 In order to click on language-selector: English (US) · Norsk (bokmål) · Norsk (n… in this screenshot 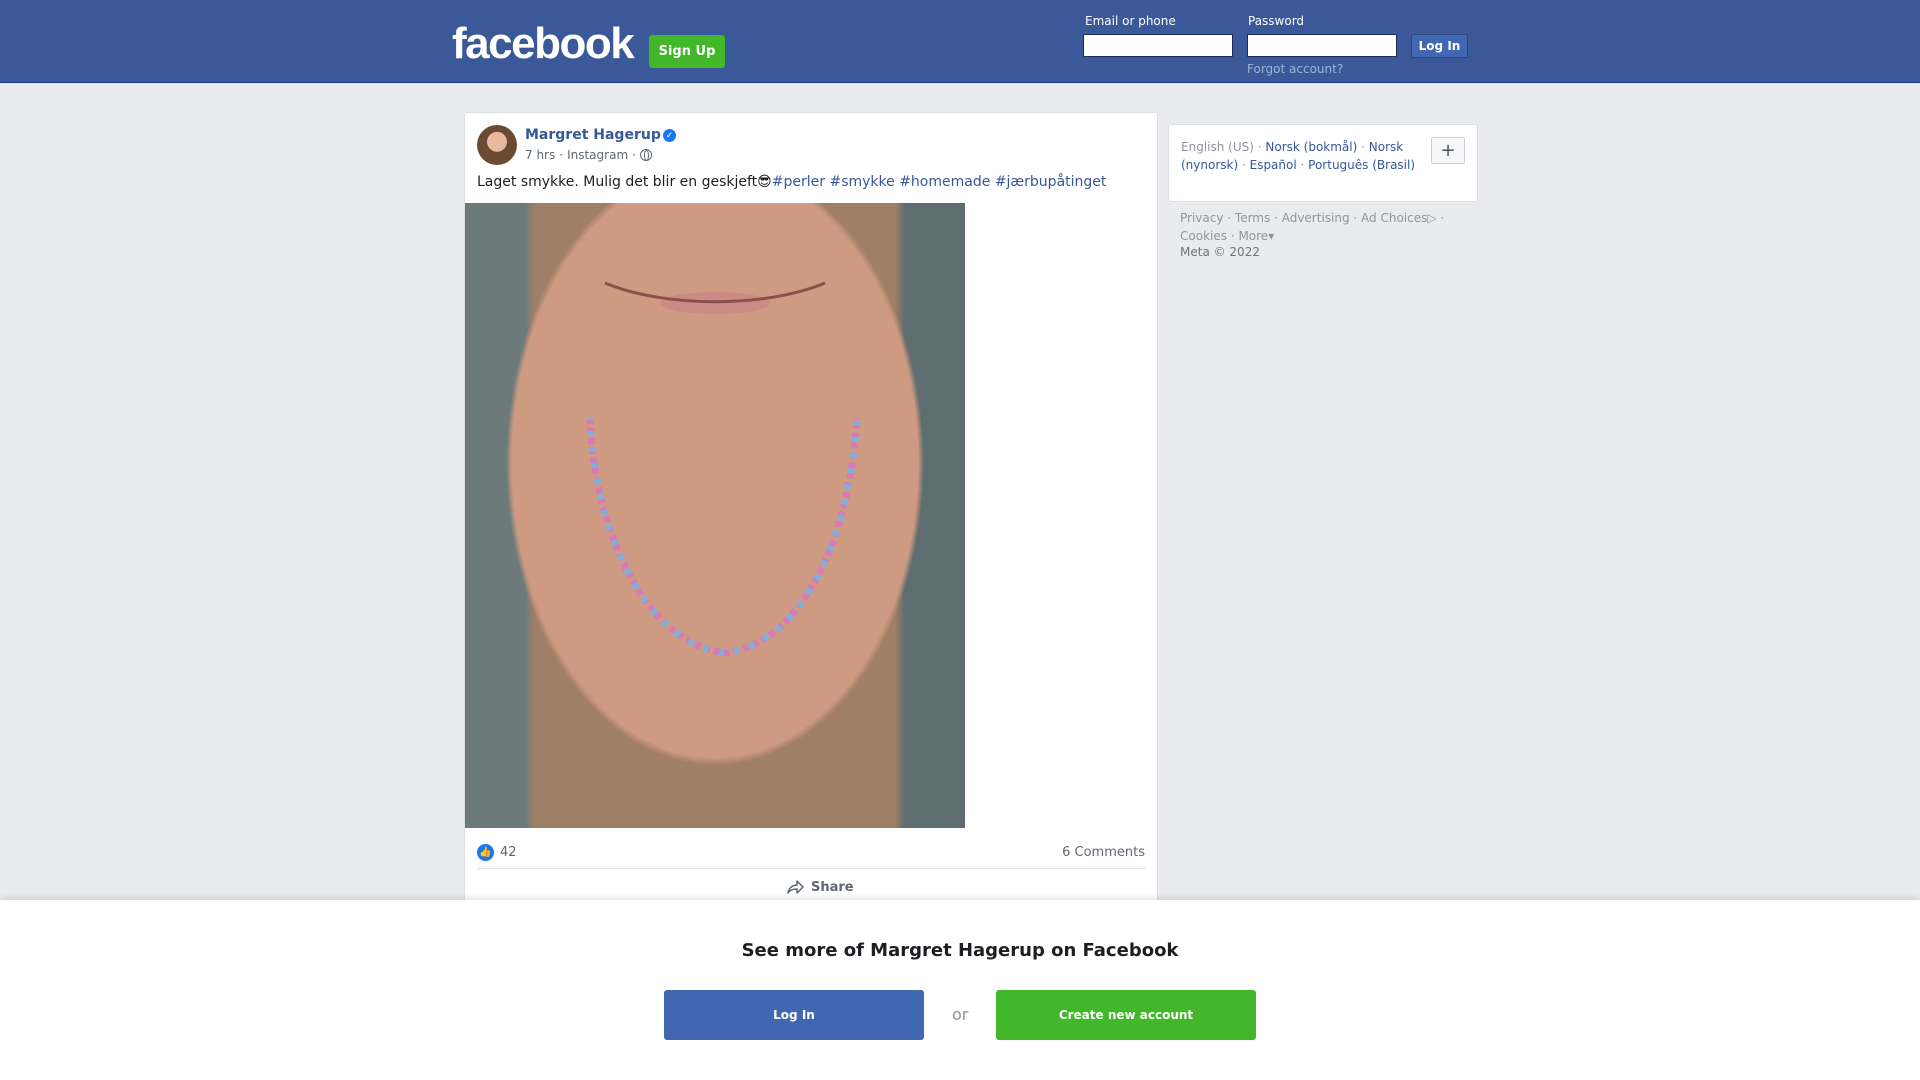, I will do `click(1323, 163)`.